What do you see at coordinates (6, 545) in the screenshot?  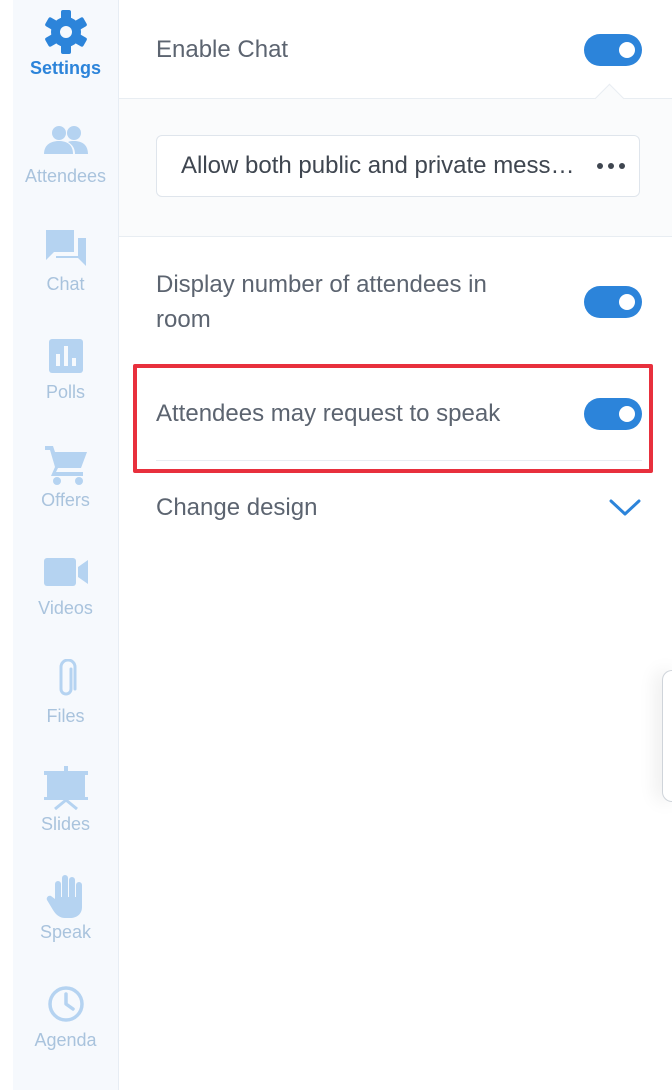 I see `window-edge` at bounding box center [6, 545].